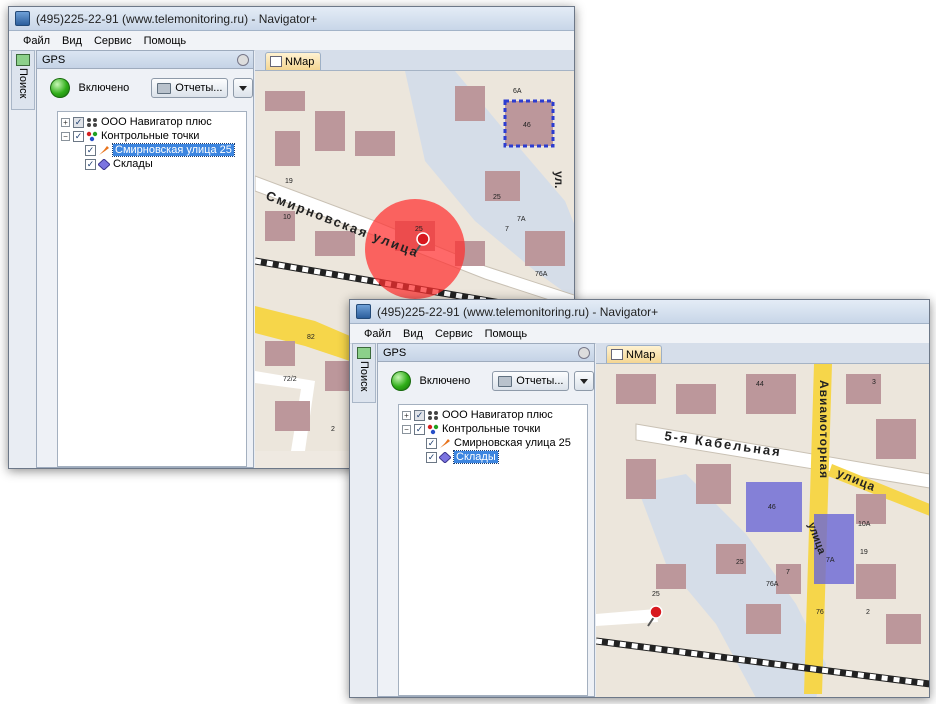  What do you see at coordinates (433, 429) in the screenshot?
I see `checkpoints-icon` at bounding box center [433, 429].